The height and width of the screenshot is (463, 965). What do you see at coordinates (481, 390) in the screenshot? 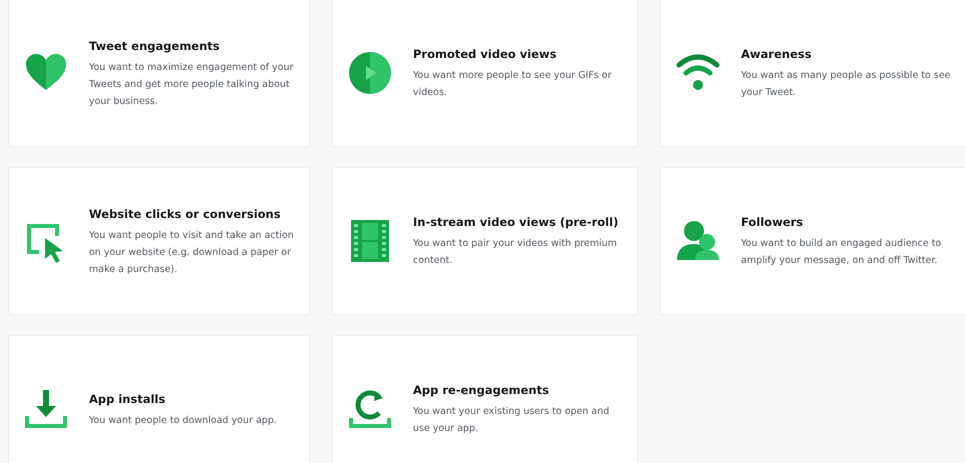
I see `card-title: App re-engagements` at bounding box center [481, 390].